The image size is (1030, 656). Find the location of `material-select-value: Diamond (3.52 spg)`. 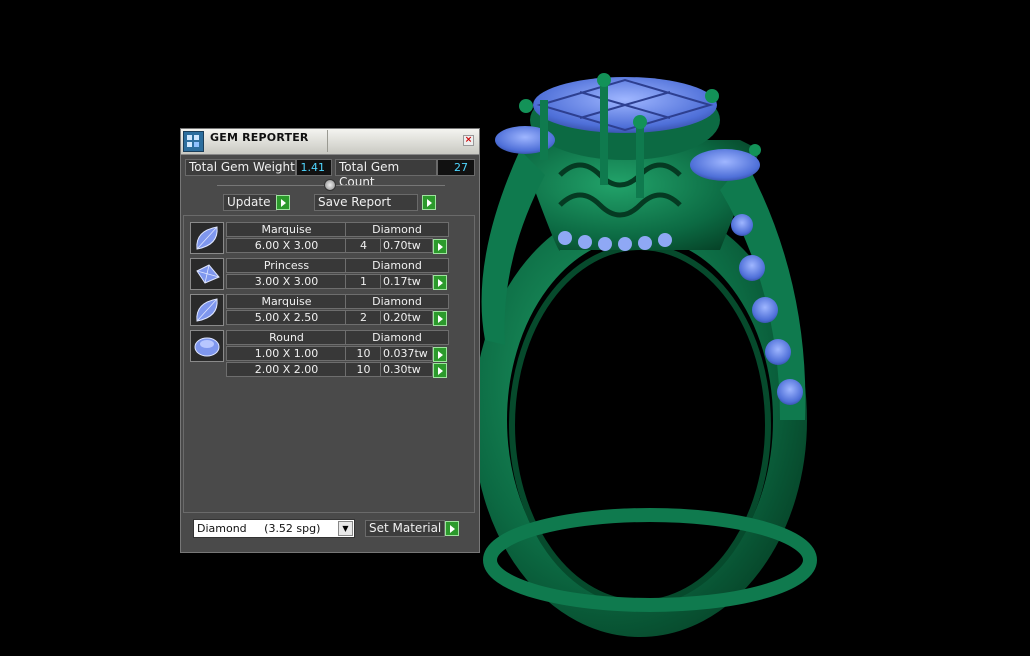

material-select-value: Diamond (3.52 spg) is located at coordinates (259, 528).